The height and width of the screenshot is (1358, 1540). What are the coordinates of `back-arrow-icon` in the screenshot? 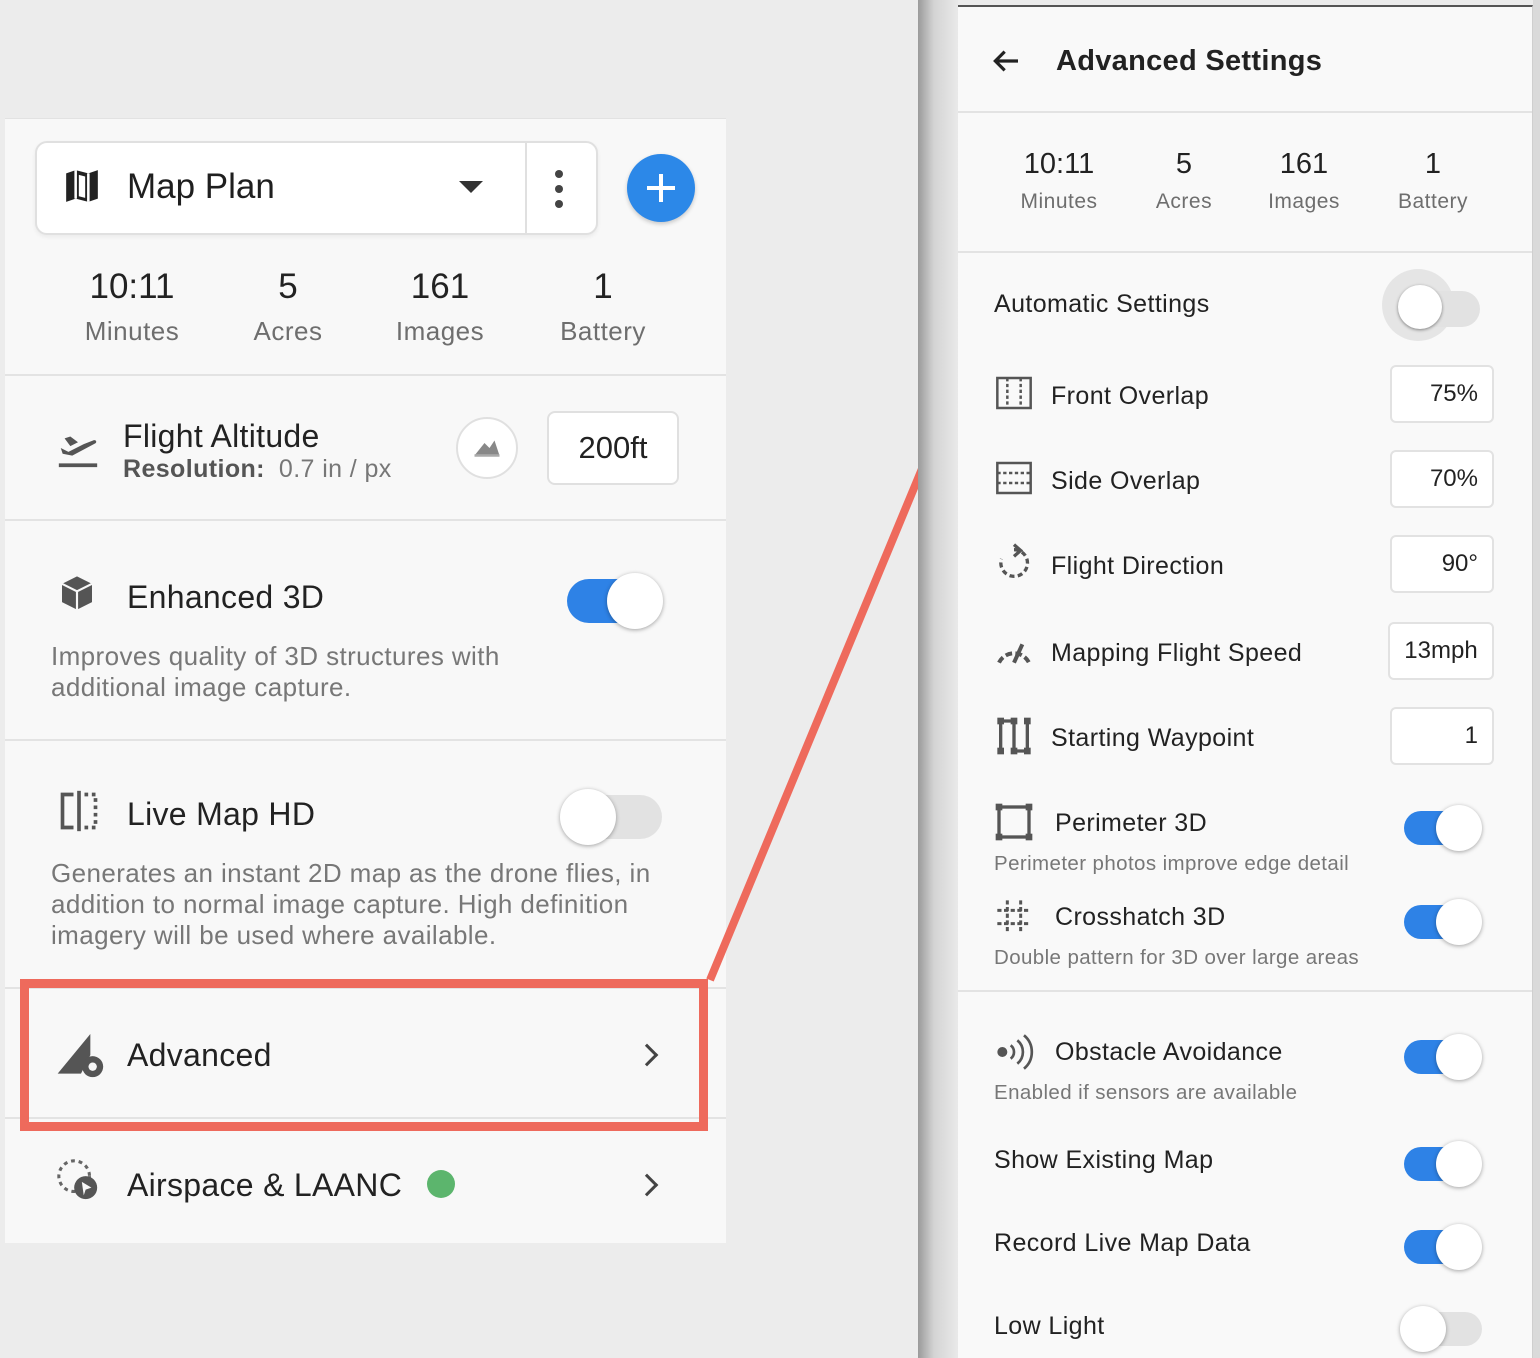 It's located at (1006, 61).